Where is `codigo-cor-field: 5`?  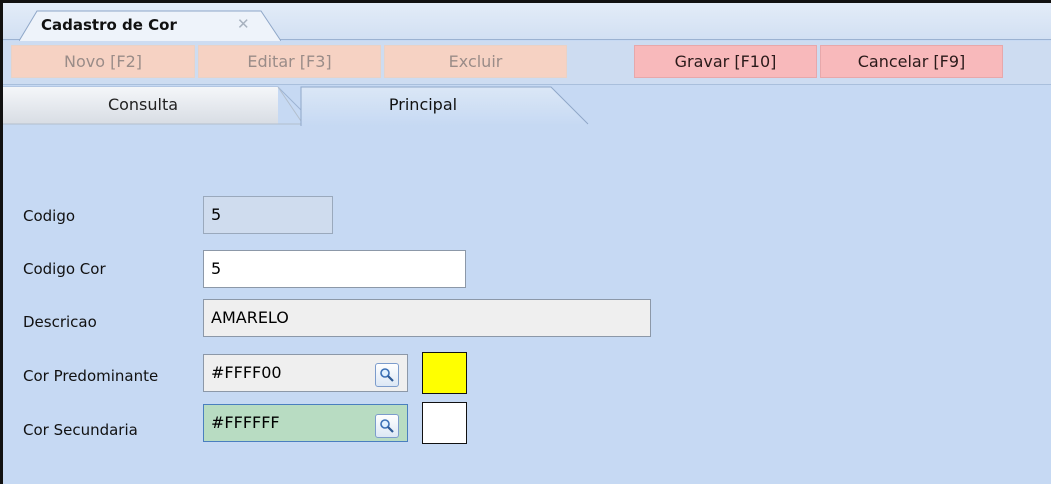
codigo-cor-field: 5 is located at coordinates (334, 269).